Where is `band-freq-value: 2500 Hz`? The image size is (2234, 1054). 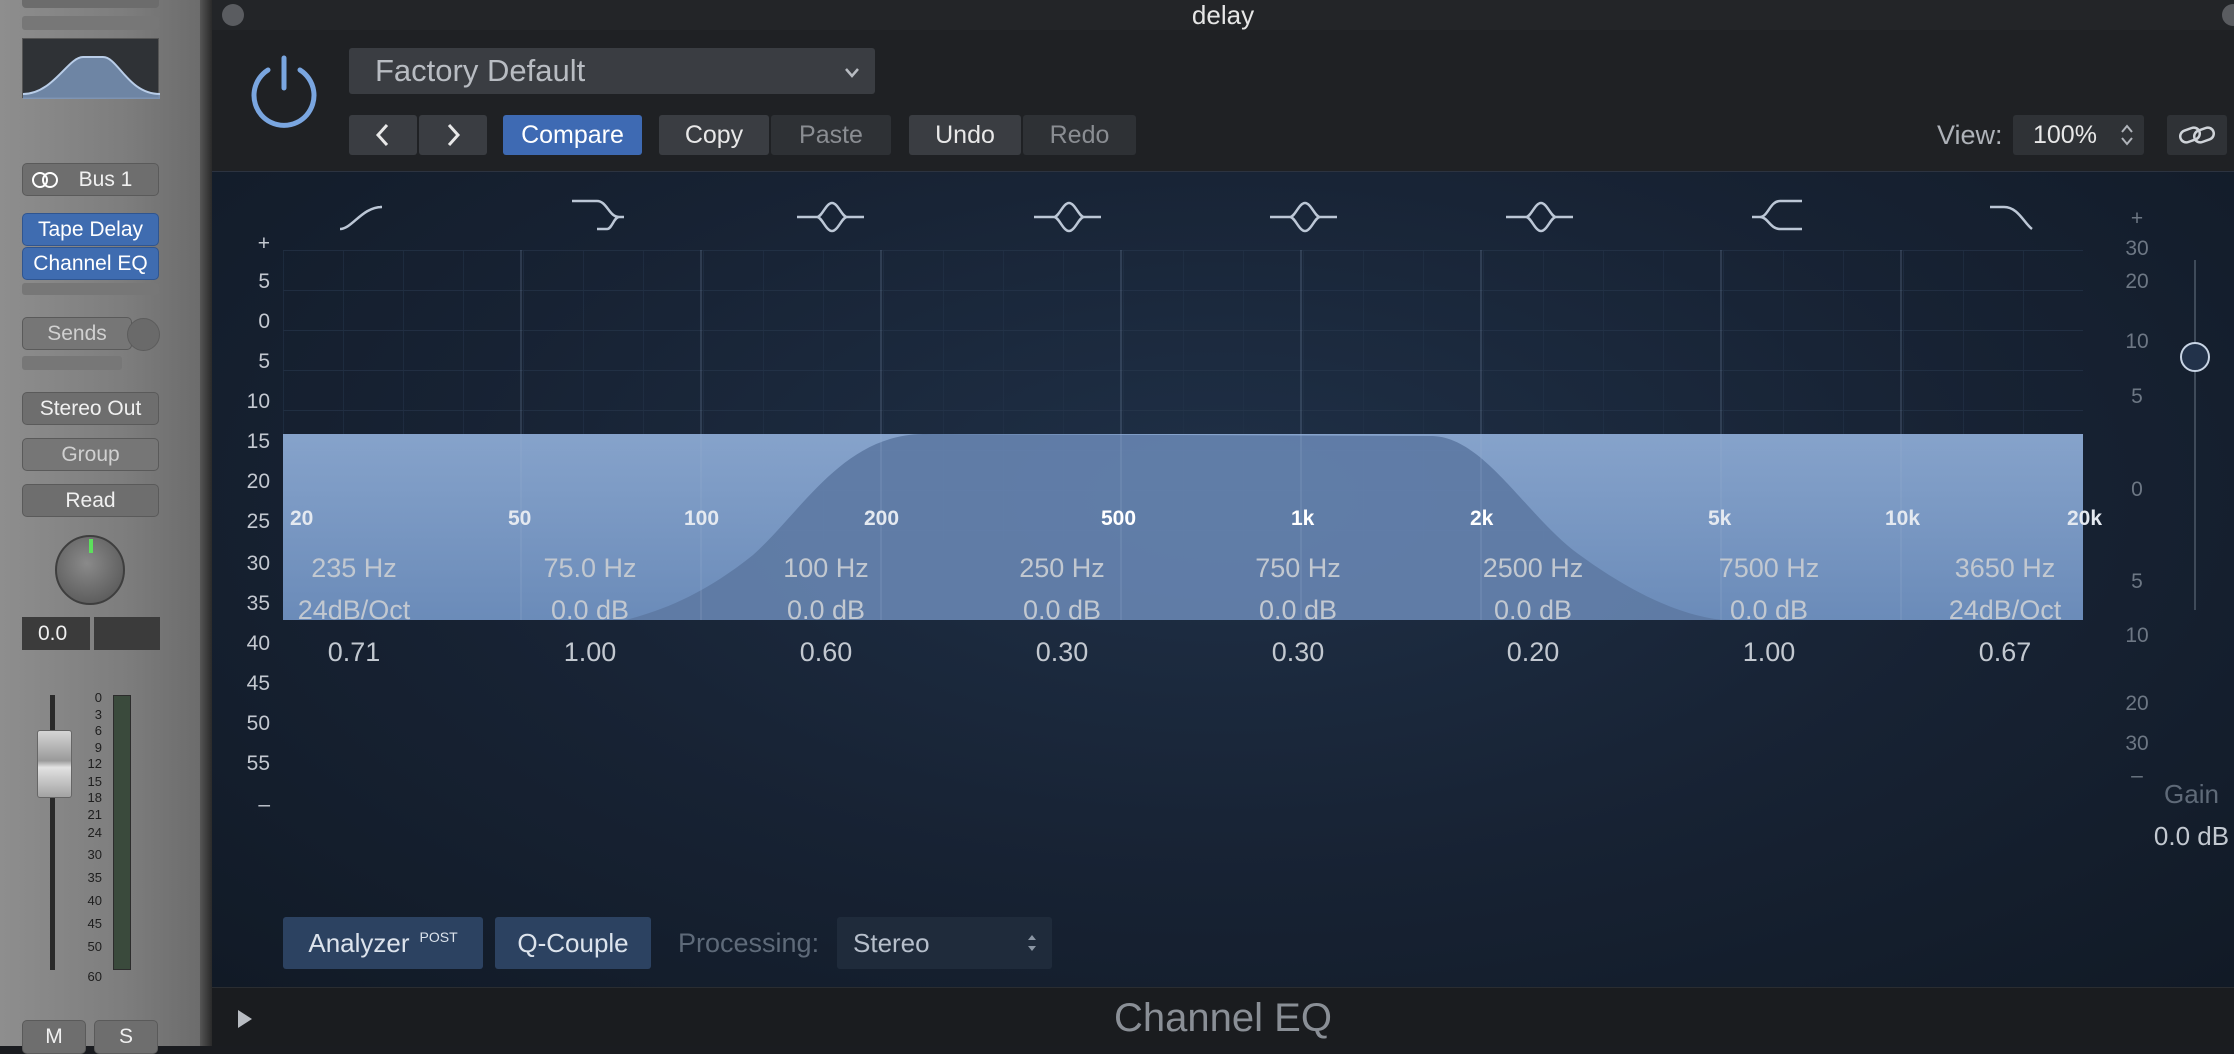
band-freq-value: 2500 Hz is located at coordinates (1533, 568).